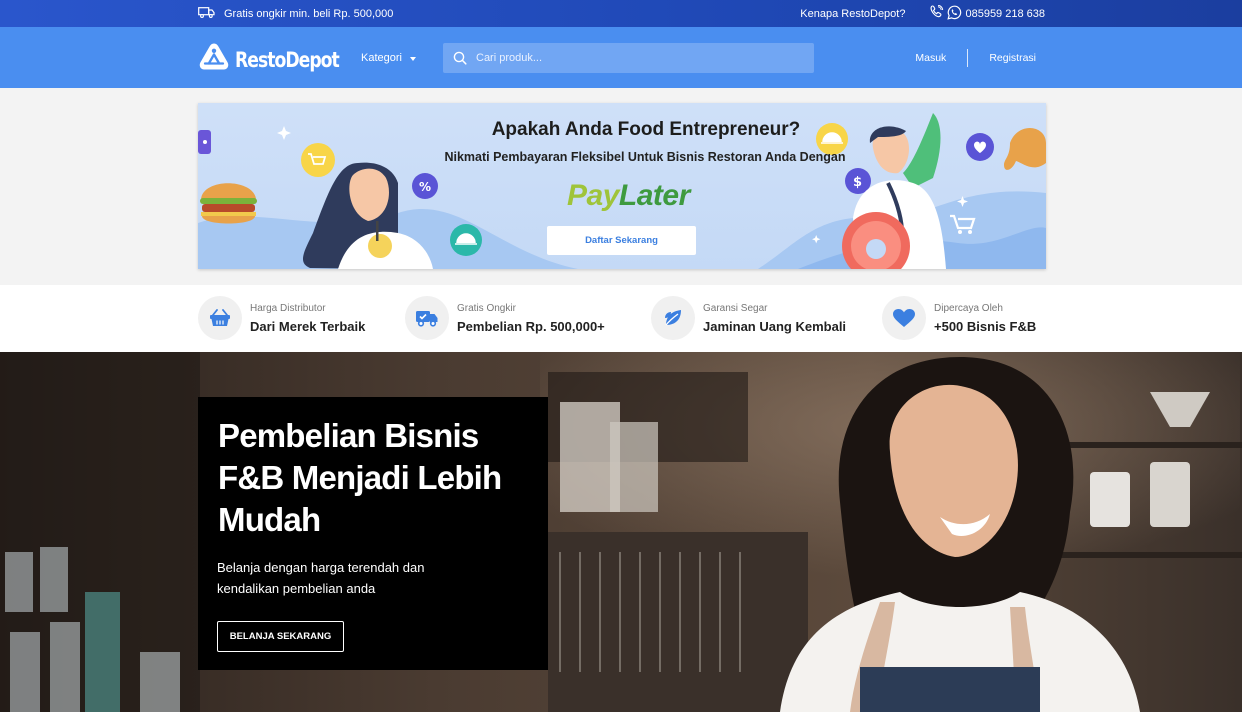 The height and width of the screenshot is (712, 1242). I want to click on banner-title: Apakah Anda Food Entrepreneur?, so click(646, 129).